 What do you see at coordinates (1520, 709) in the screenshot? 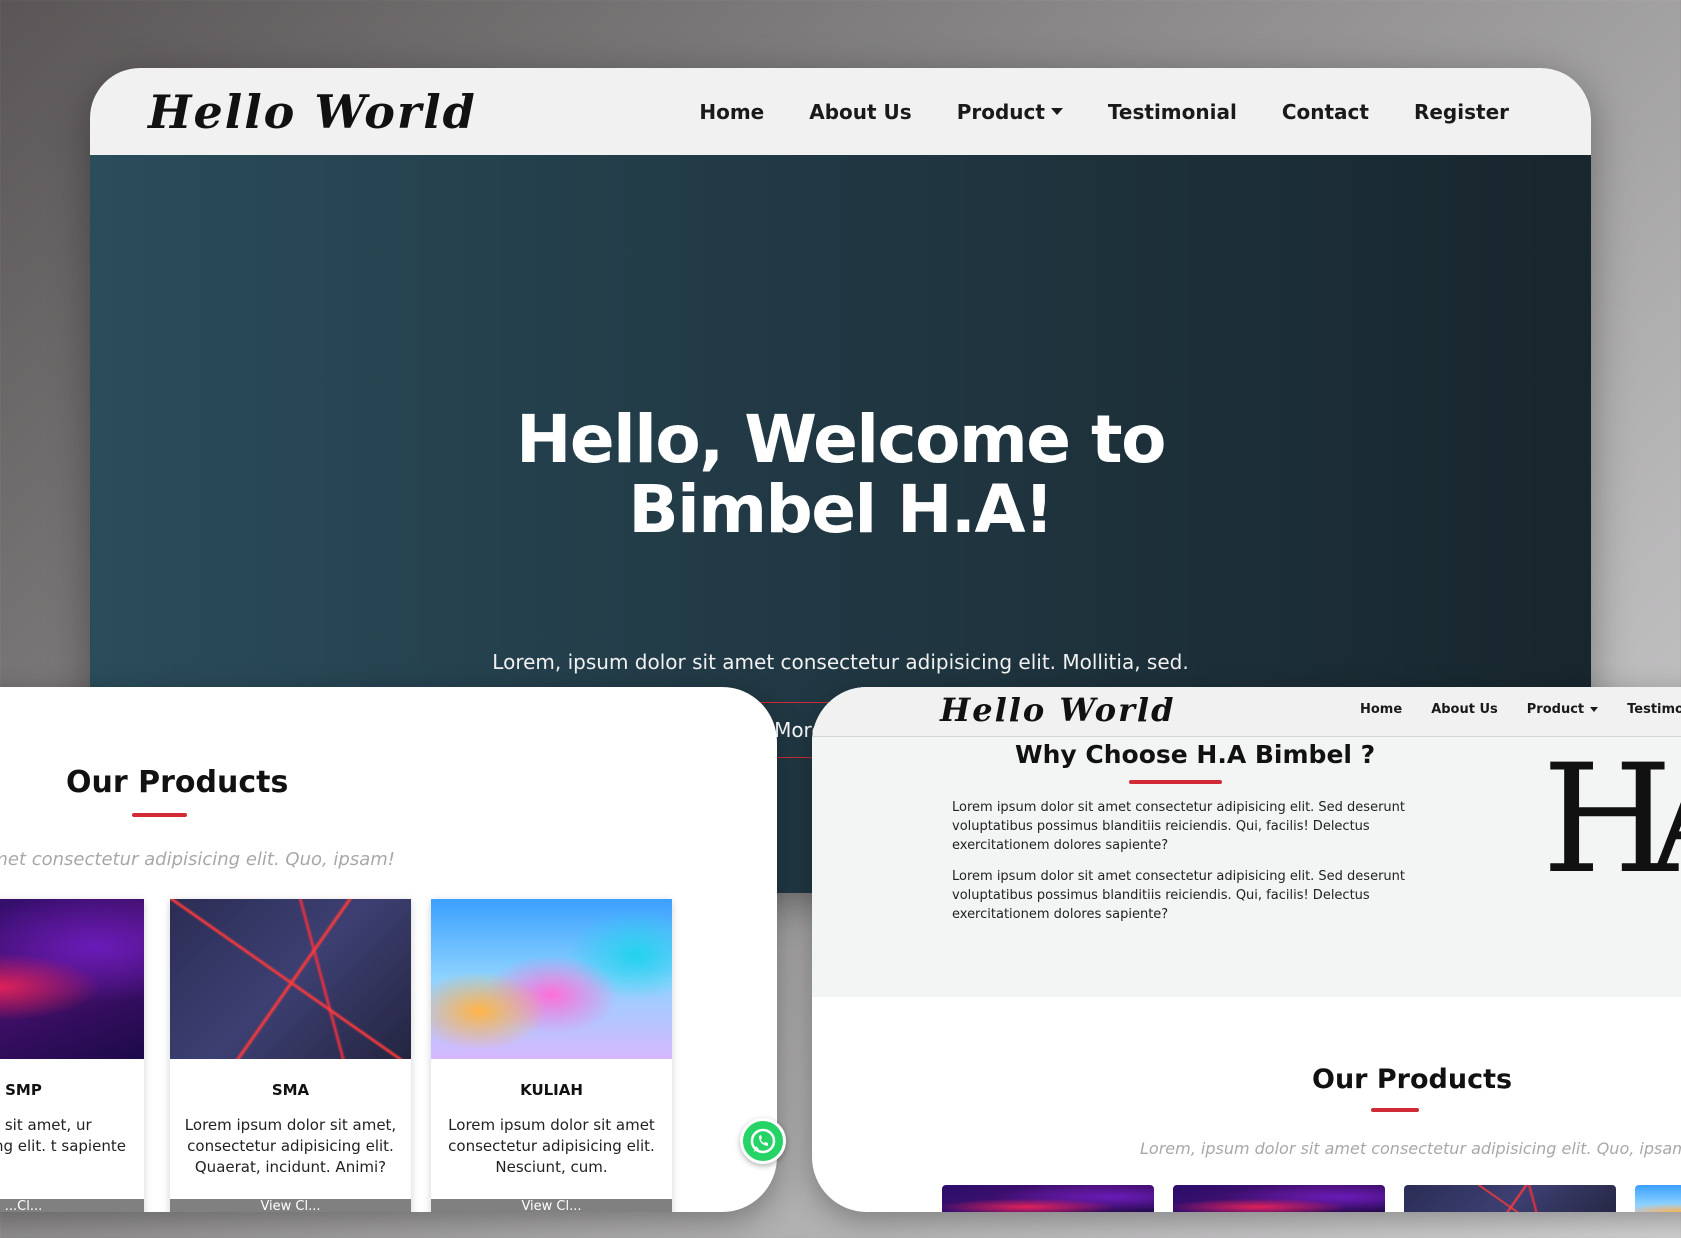
I see `nav-links: Home About Us Product Testimonial` at bounding box center [1520, 709].